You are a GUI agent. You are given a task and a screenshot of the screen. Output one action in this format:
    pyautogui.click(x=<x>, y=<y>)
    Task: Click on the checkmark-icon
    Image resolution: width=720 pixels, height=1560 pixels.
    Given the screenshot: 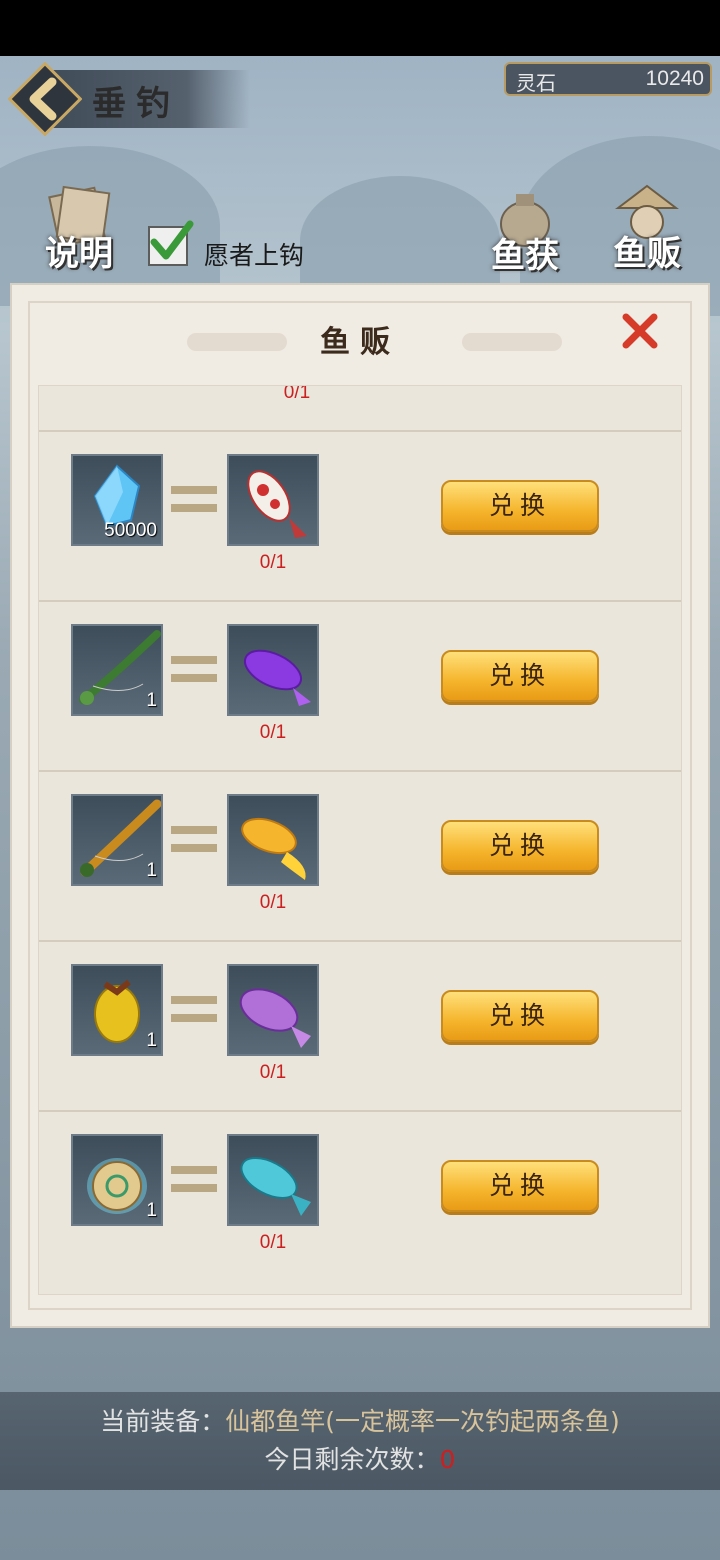 What is the action you would take?
    pyautogui.click(x=172, y=240)
    